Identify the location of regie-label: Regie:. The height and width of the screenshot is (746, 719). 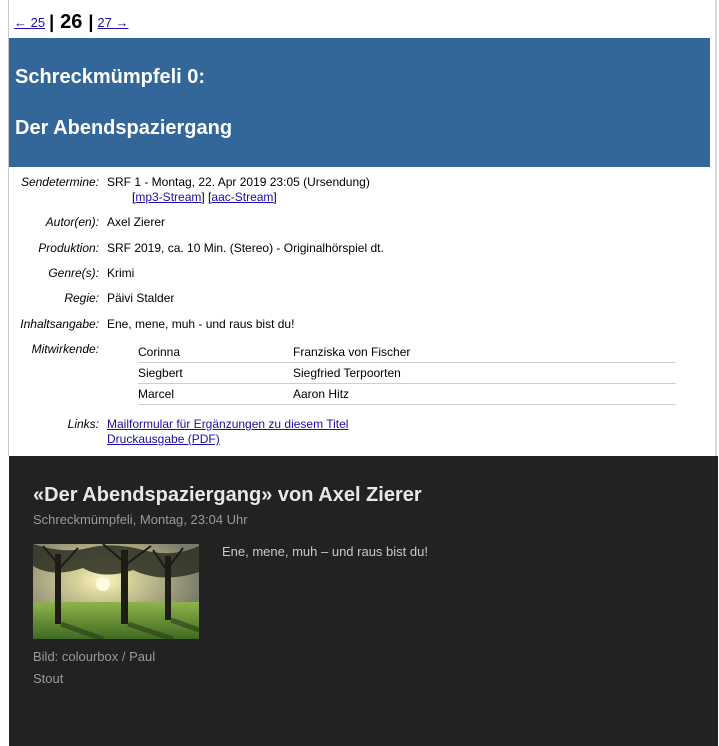
(81, 298).